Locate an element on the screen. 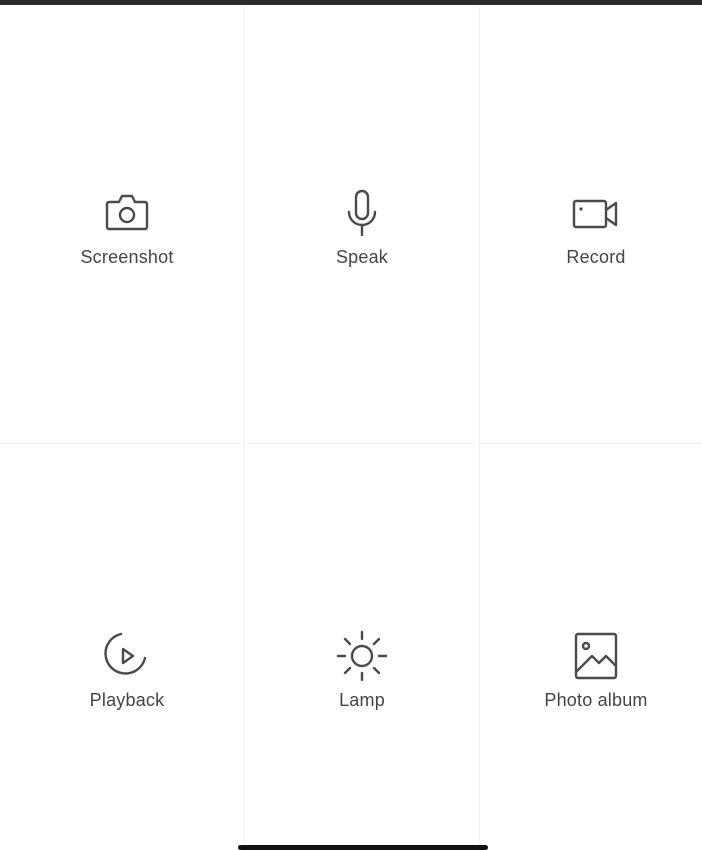  screenshot-button: Screenshot is located at coordinates (127, 226).